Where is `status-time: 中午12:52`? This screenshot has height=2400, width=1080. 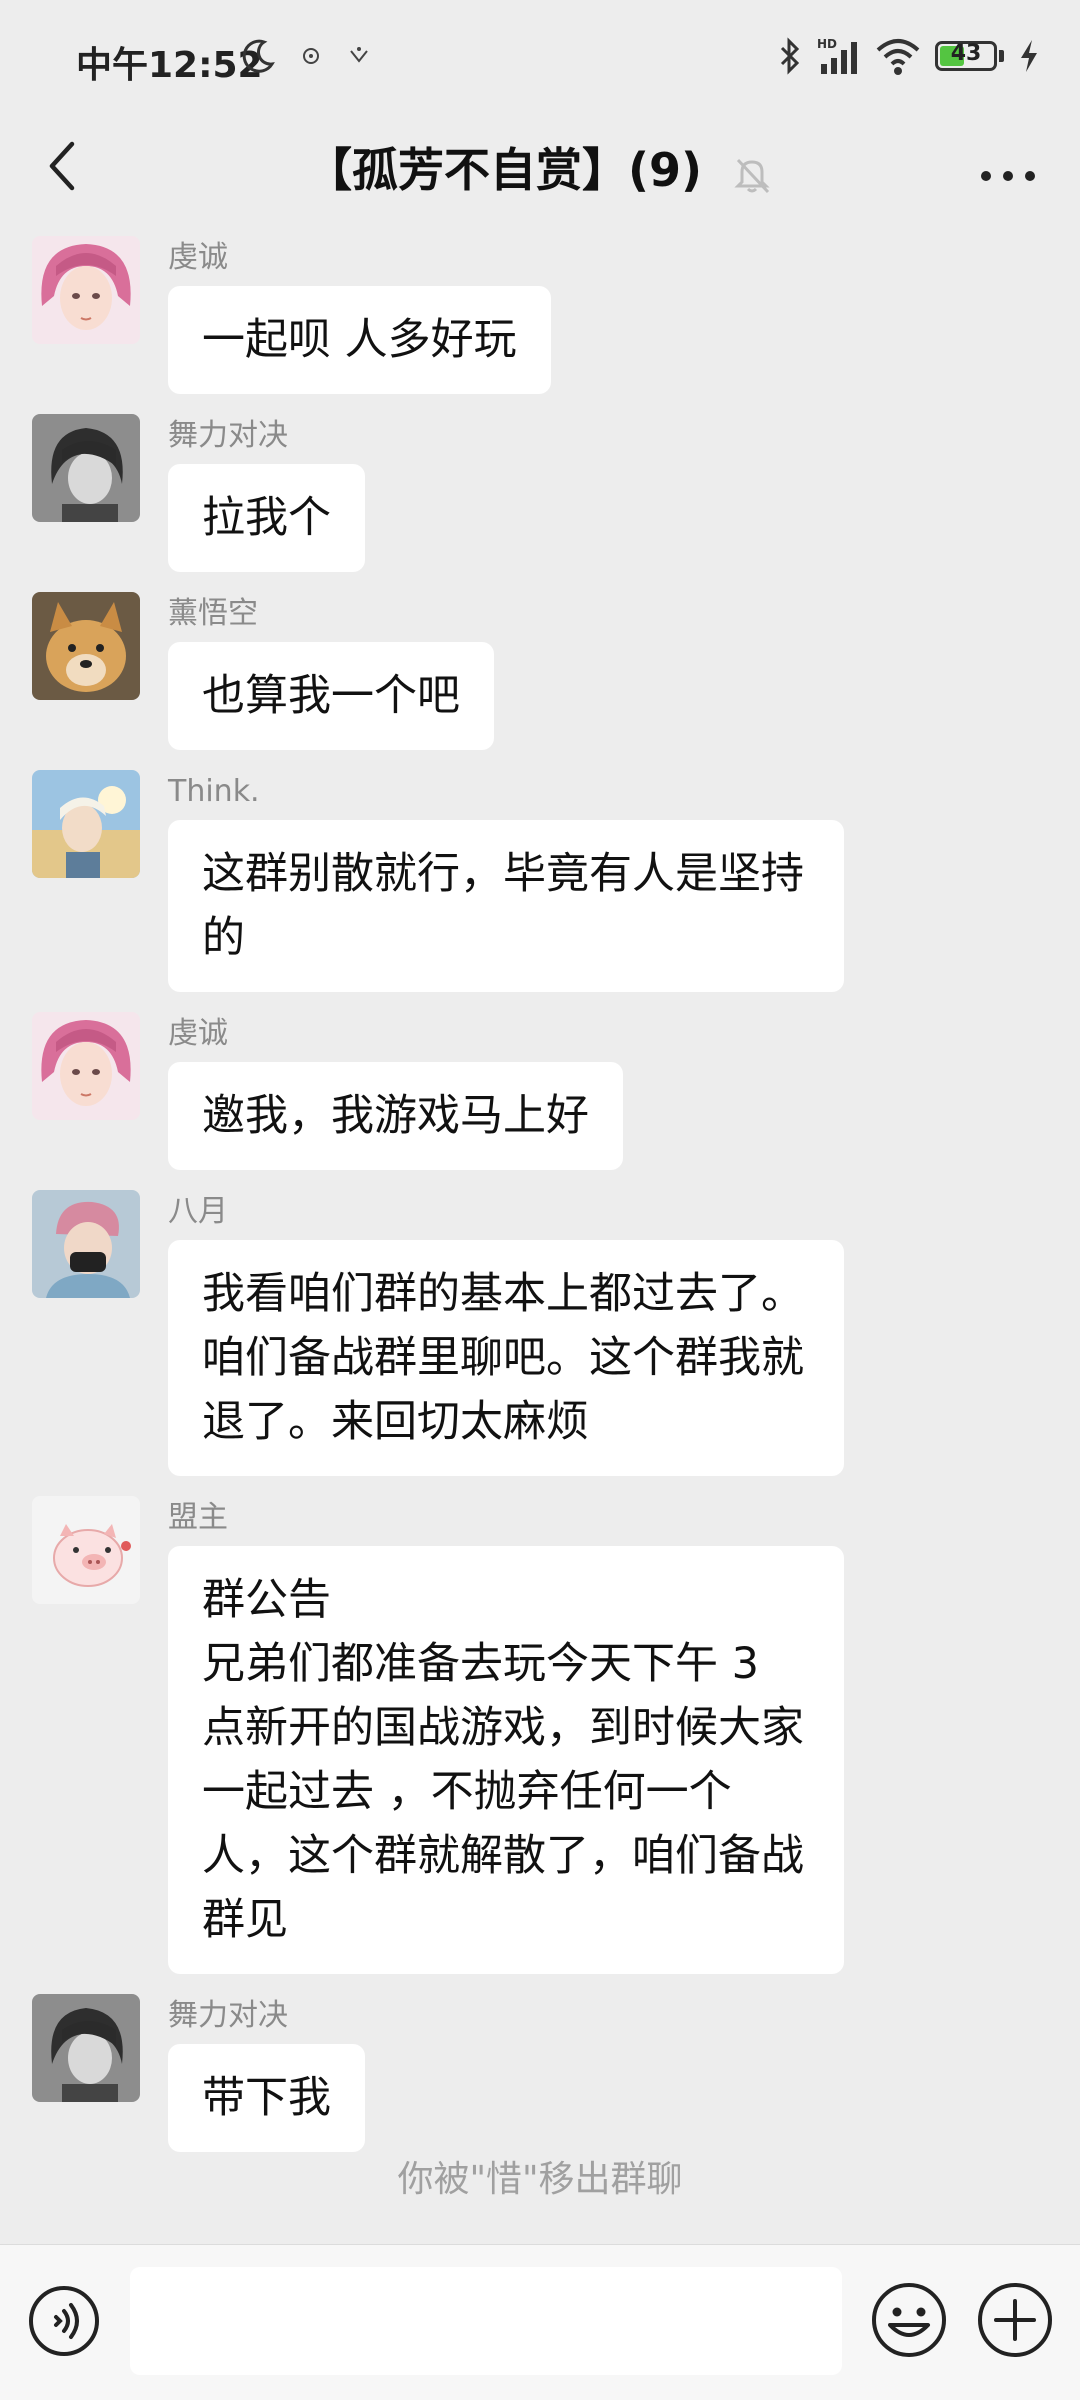 status-time: 中午12:52 is located at coordinates (169, 65).